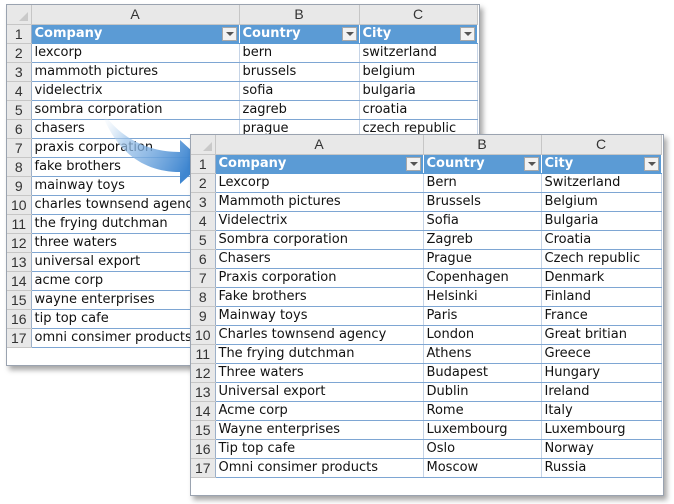 The image size is (674, 504). Describe the element at coordinates (482, 411) in the screenshot. I see `data-cell: Rome` at that location.